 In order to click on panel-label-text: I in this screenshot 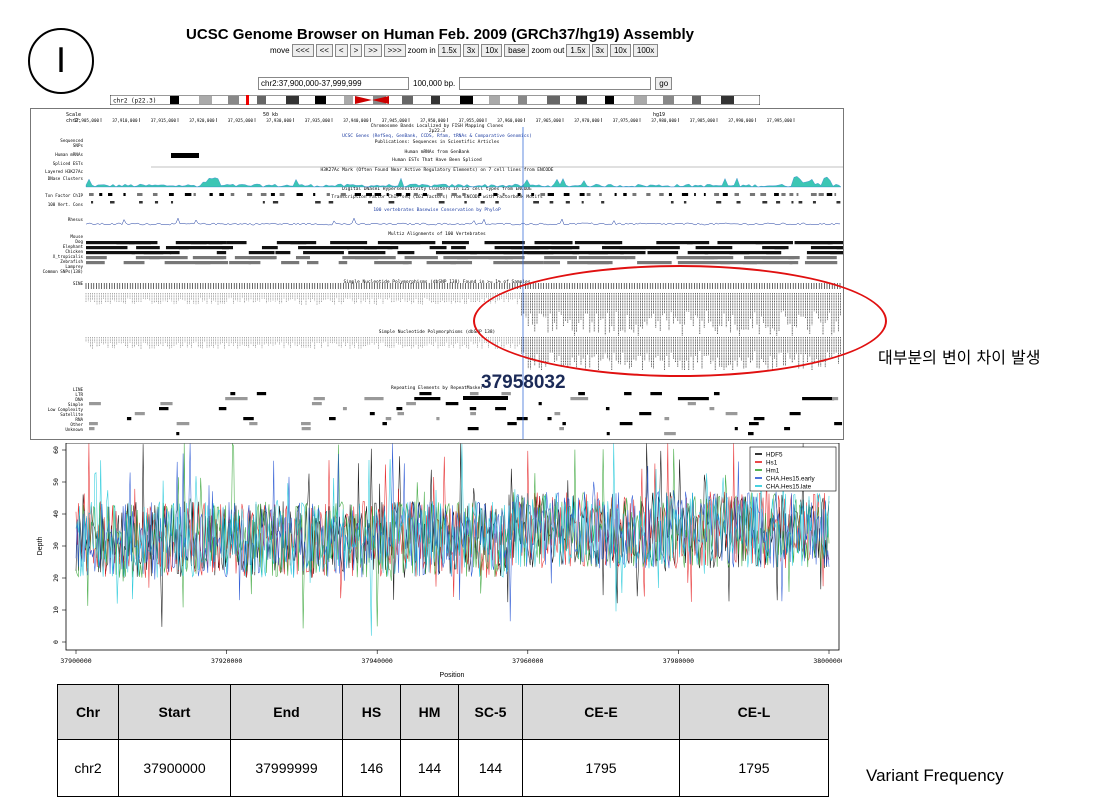, I will do `click(61, 61)`.